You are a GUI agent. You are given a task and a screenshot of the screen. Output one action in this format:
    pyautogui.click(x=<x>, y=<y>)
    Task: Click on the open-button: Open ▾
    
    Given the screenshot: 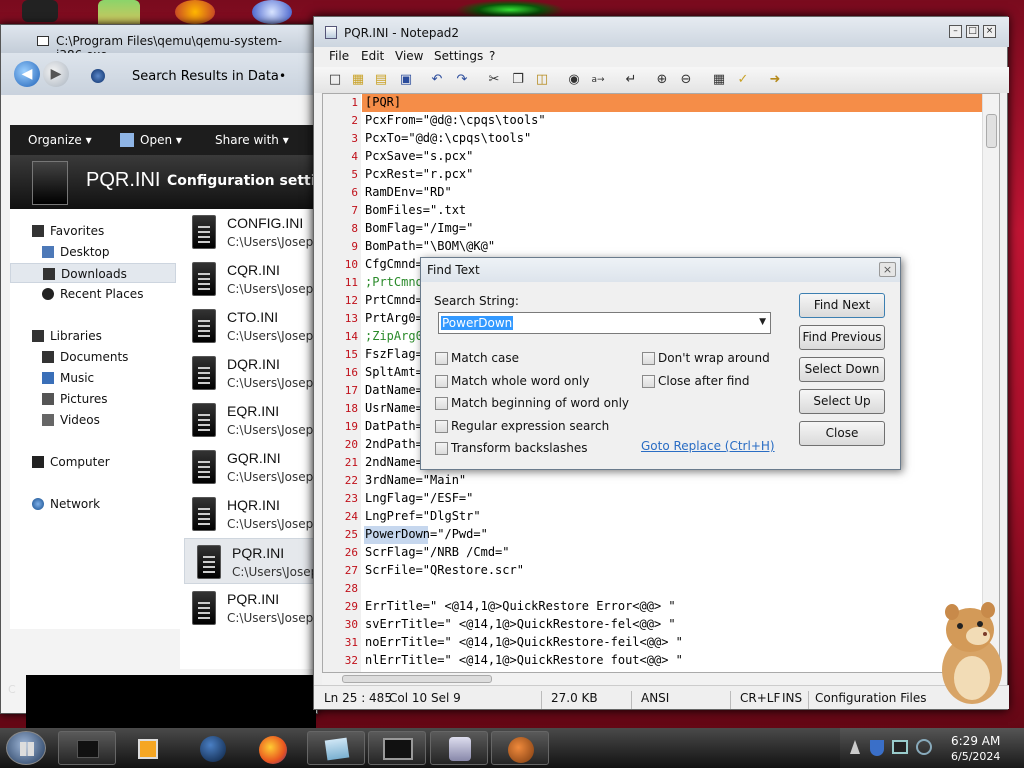 What is the action you would take?
    pyautogui.click(x=161, y=140)
    